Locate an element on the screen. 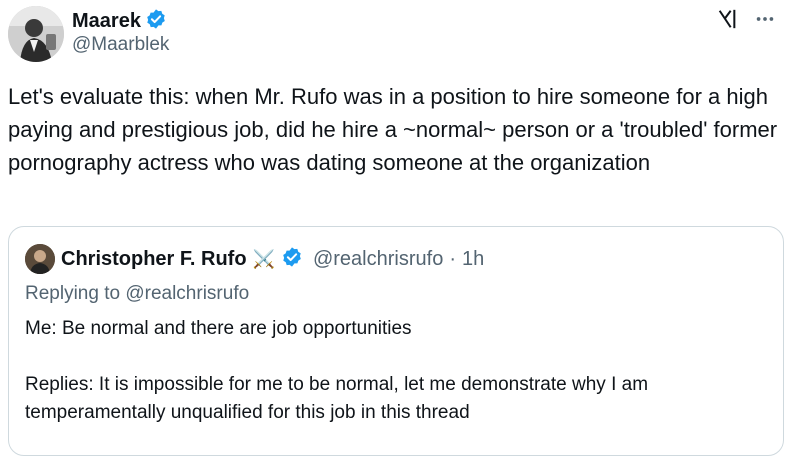 The image size is (786, 456). post-header: Maarek @Maarblek is located at coordinates (392, 33).